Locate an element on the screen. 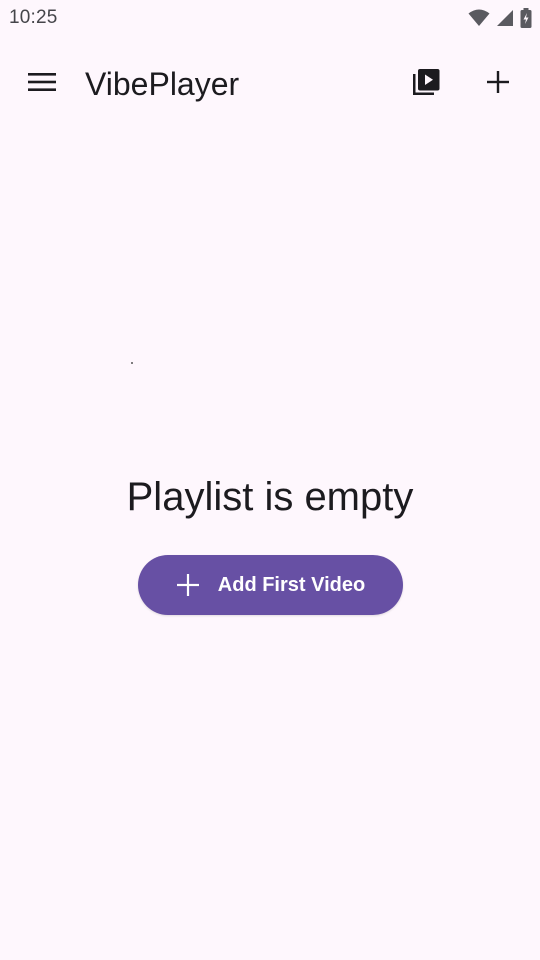 Image resolution: width=540 pixels, height=960 pixels. empty-playlist-title: Playlist is empty is located at coordinates (270, 497).